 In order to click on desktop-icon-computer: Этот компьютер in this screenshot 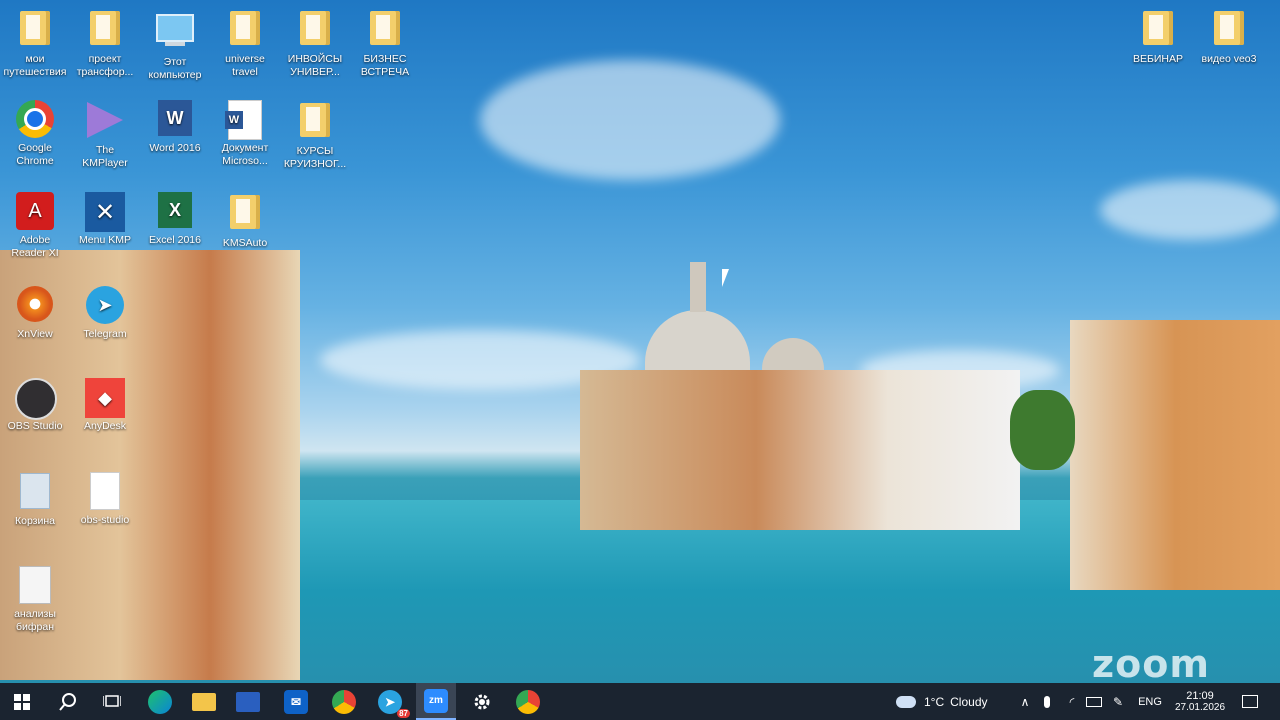, I will do `click(175, 45)`.